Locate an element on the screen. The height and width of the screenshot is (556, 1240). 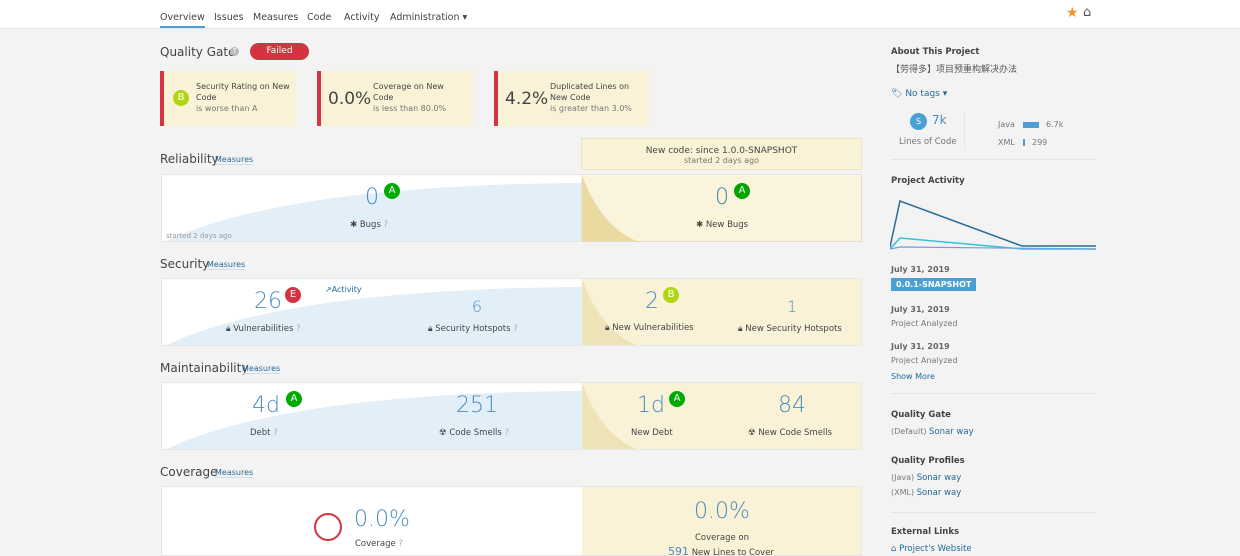
reliability-measures-link: Measures is located at coordinates (234, 160).